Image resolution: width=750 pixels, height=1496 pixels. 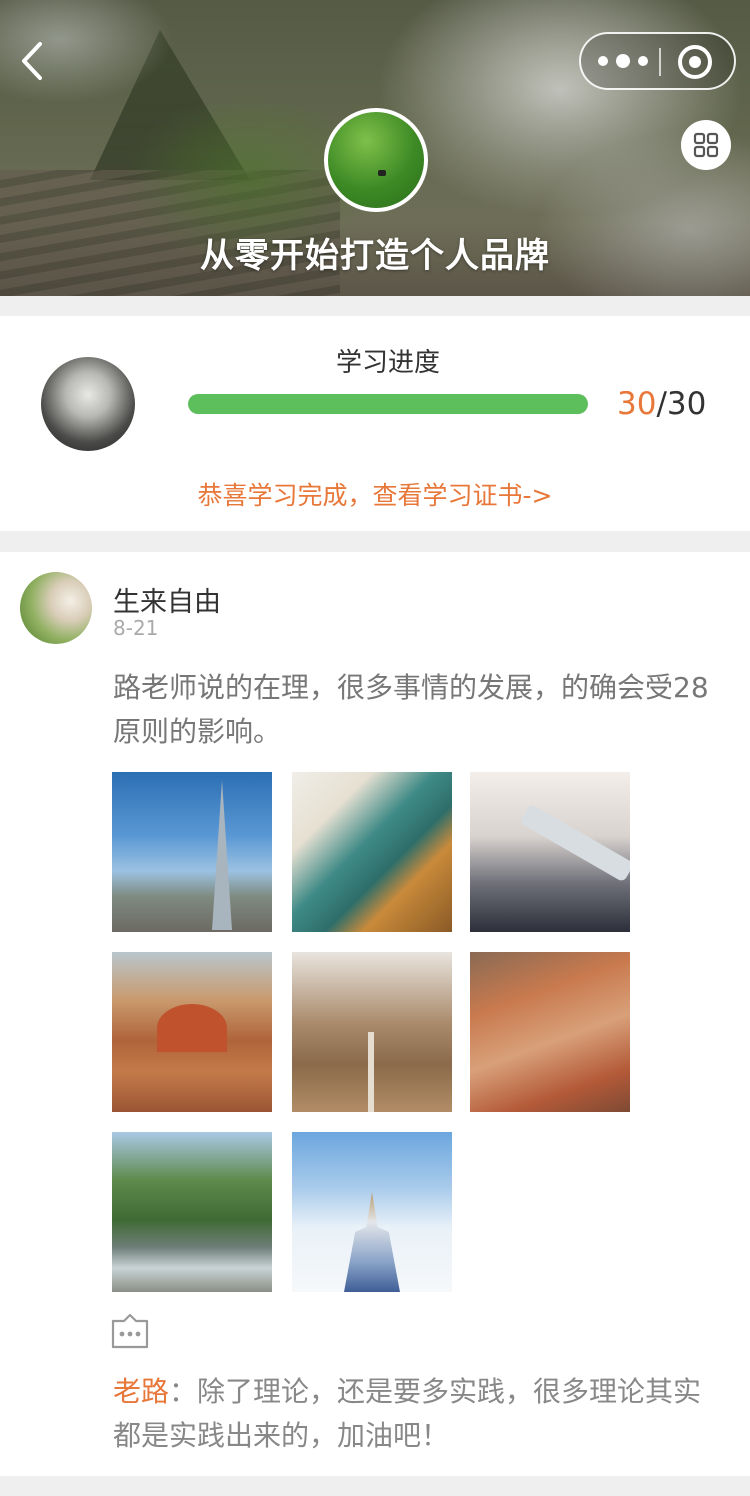 What do you see at coordinates (407, 1413) in the screenshot?
I see `comment-text: 除了理论，还是要多实践，很多理论其实都是实践出来的，加油吧！` at bounding box center [407, 1413].